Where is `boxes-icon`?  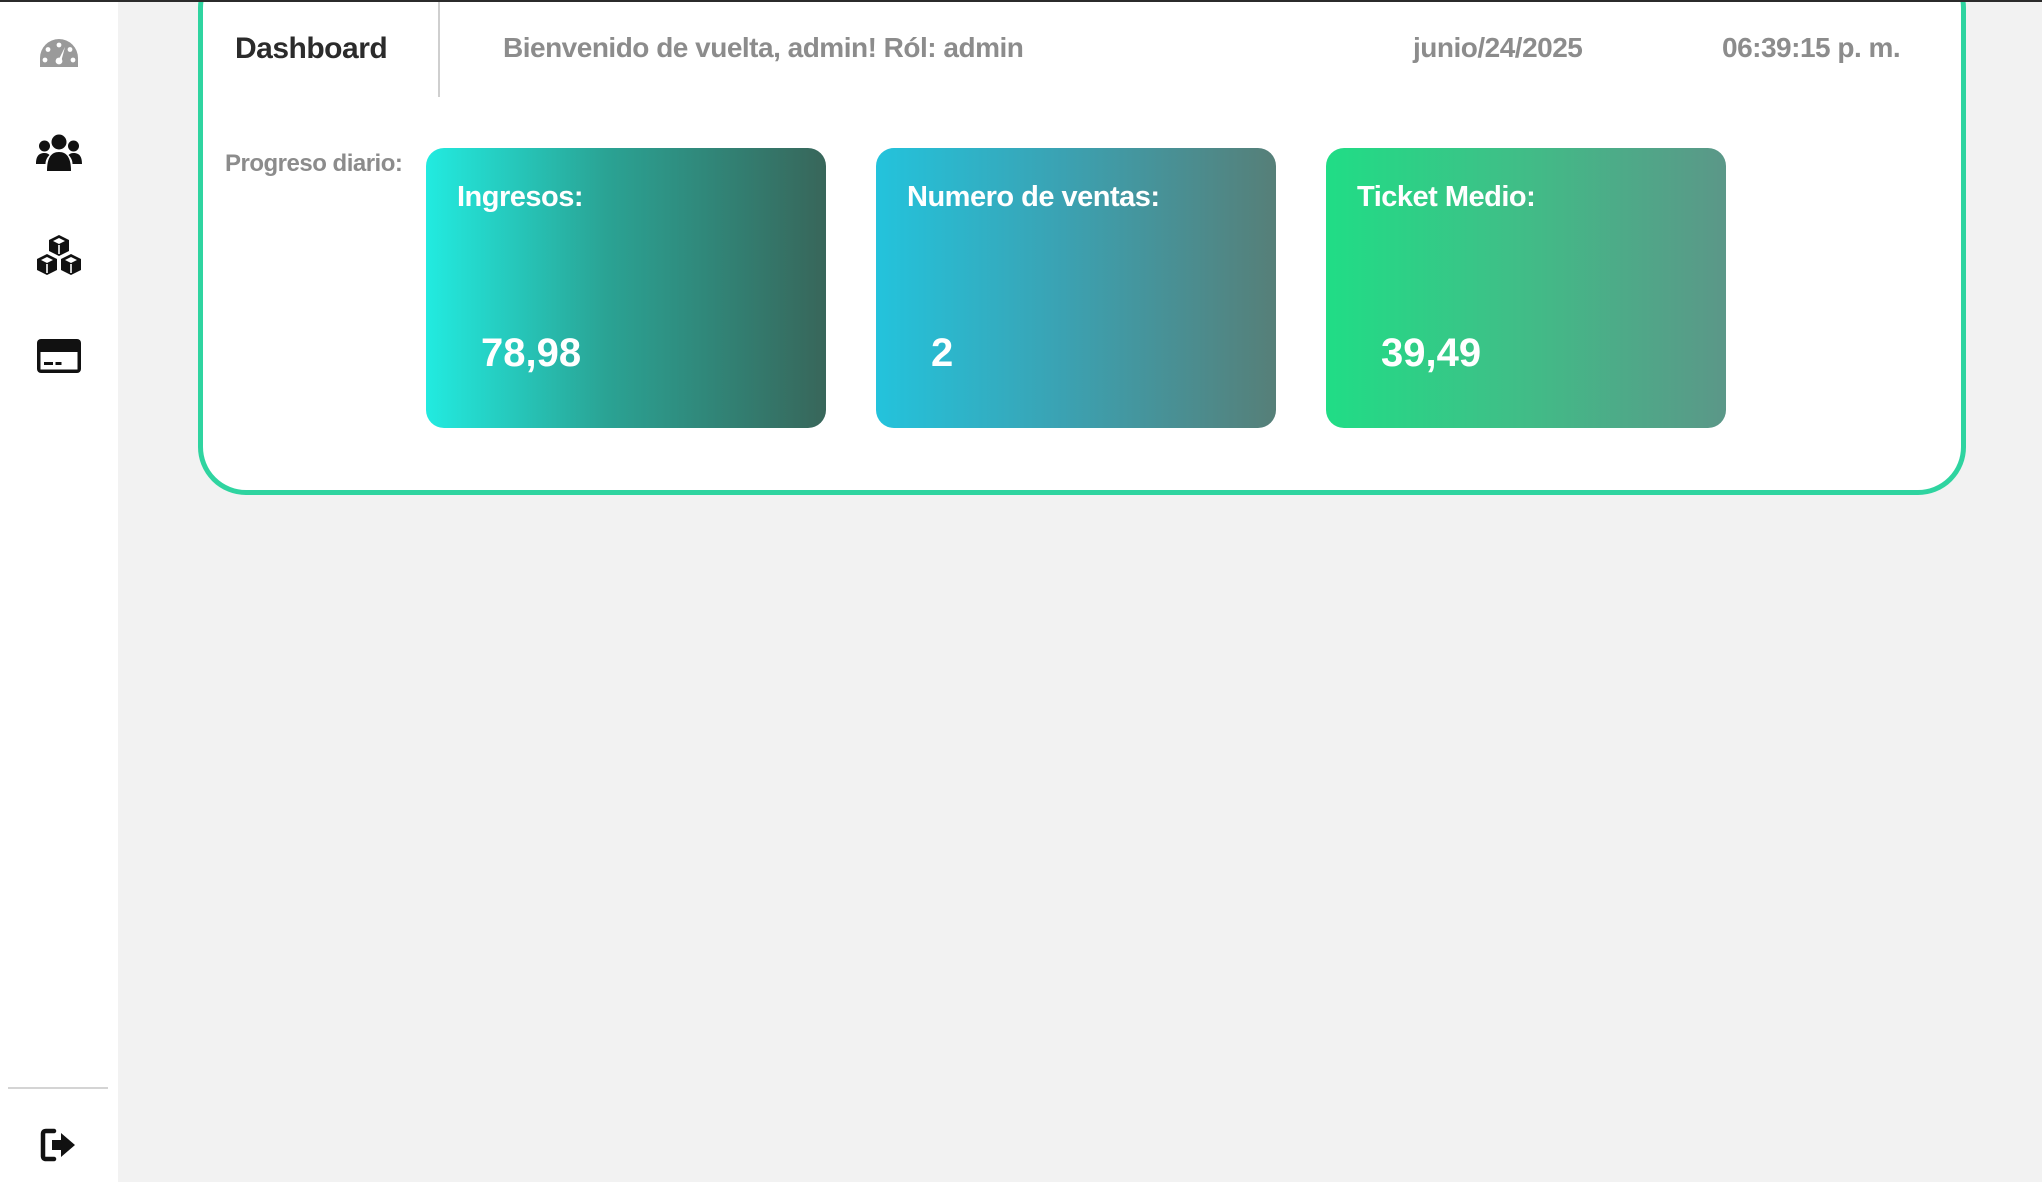
boxes-icon is located at coordinates (59, 255).